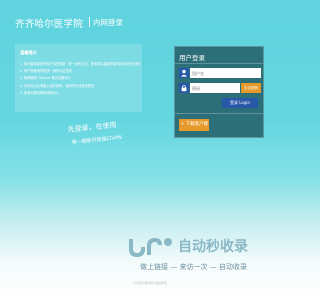  I want to click on notice-title: 温馨提示, so click(28, 52).